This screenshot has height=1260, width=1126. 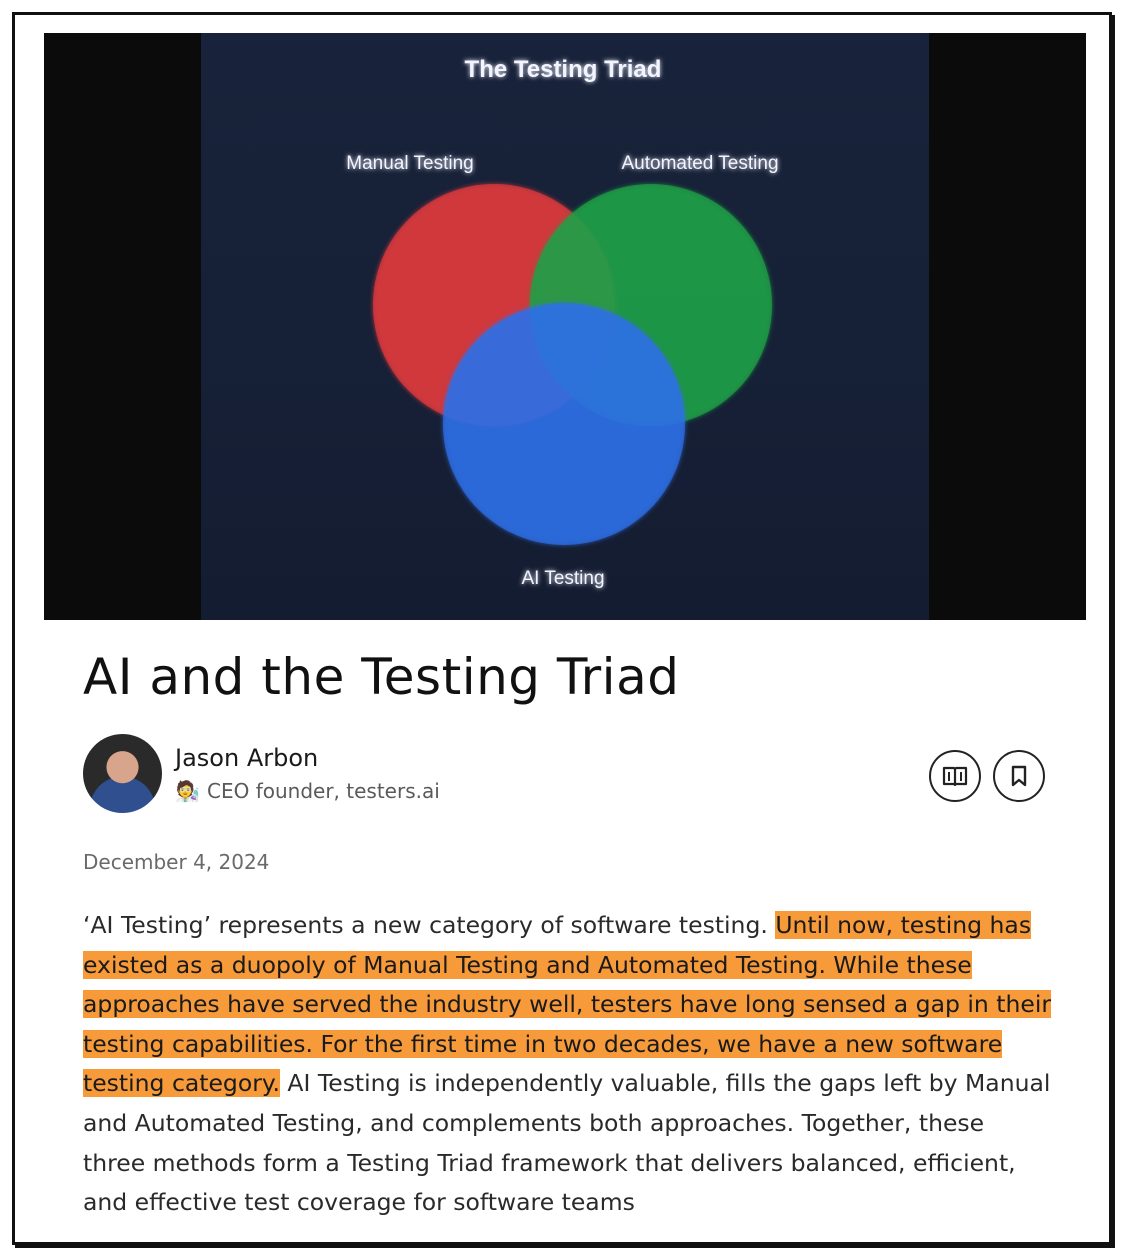 I want to click on author-headline: 🧑‍🔬 CEO founder, testers.ai, so click(x=307, y=791).